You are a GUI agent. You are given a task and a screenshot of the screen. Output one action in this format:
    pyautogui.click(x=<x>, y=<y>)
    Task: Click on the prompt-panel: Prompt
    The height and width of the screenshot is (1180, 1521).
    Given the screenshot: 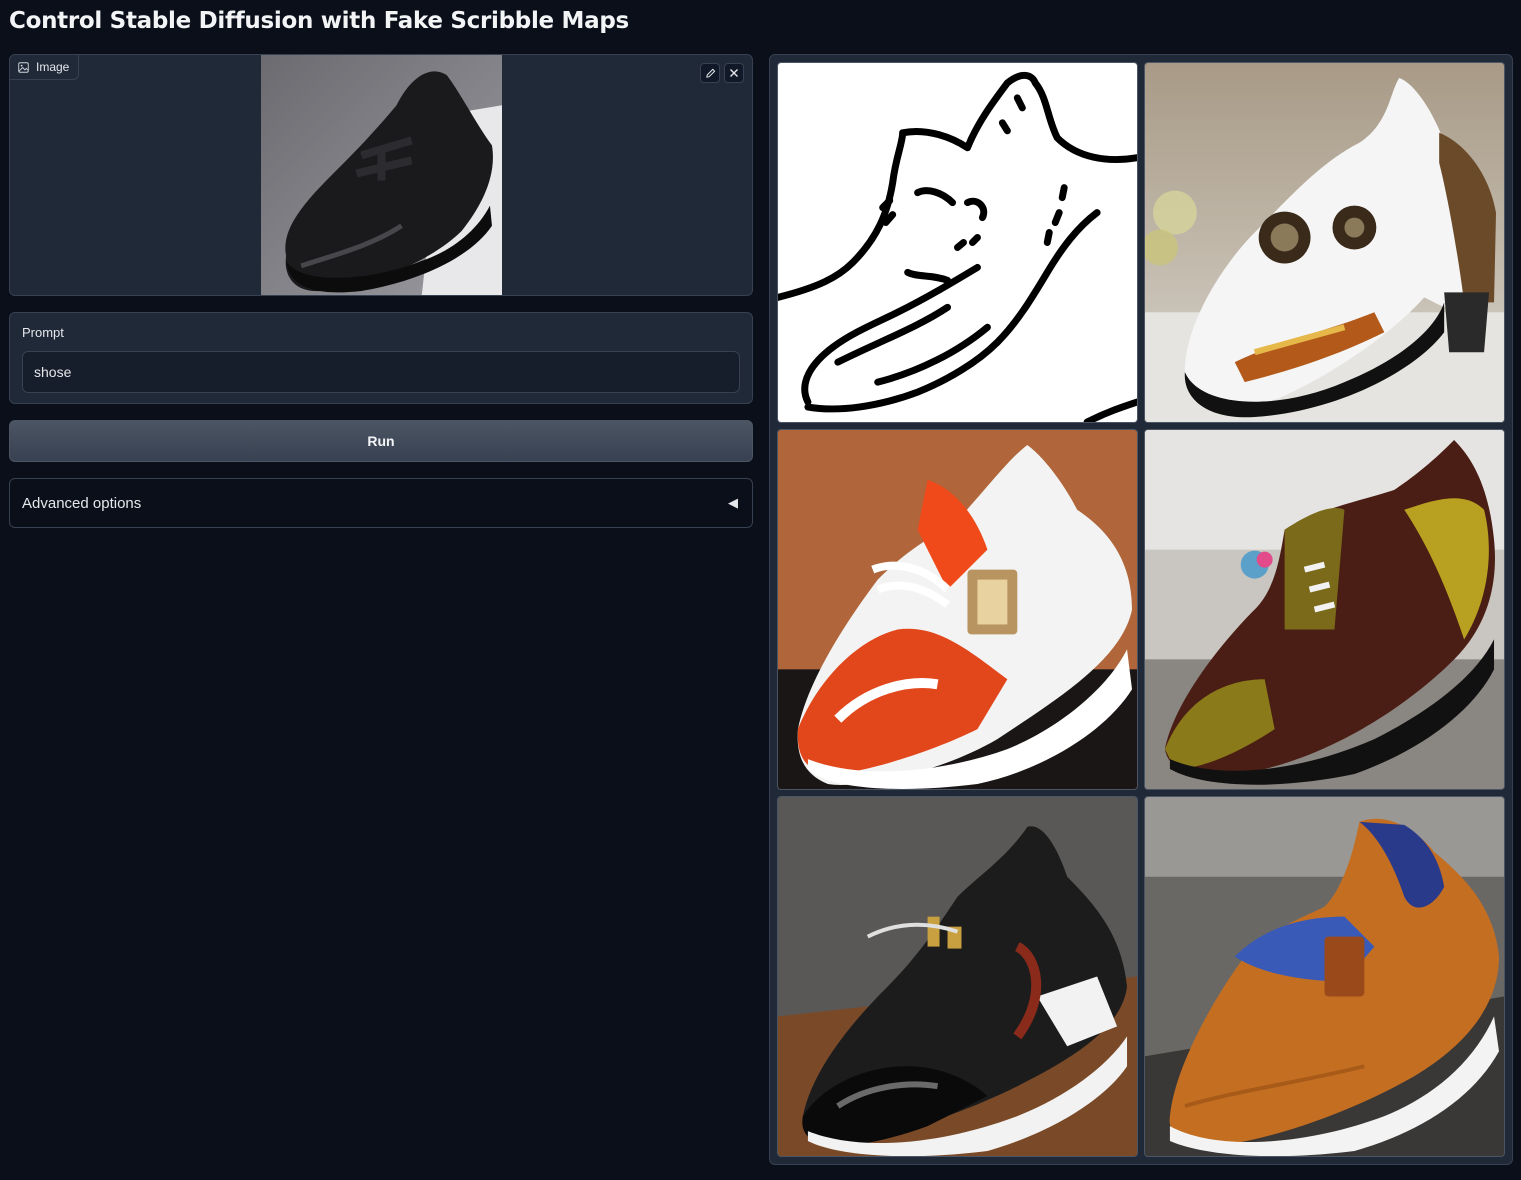 What is the action you would take?
    pyautogui.click(x=381, y=358)
    